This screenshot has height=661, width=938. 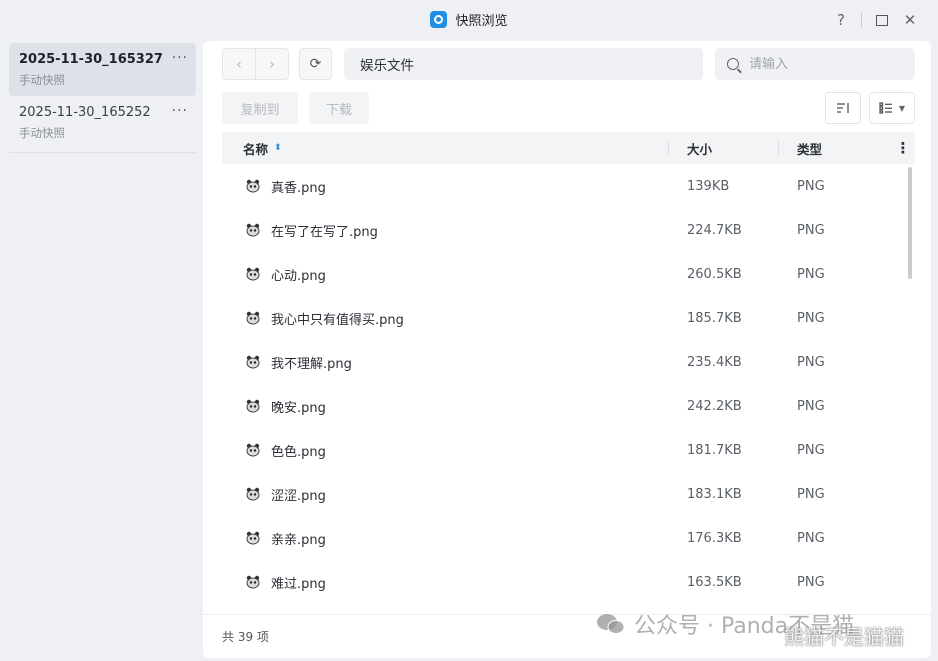 I want to click on file-name: 难过.png, so click(x=298, y=584).